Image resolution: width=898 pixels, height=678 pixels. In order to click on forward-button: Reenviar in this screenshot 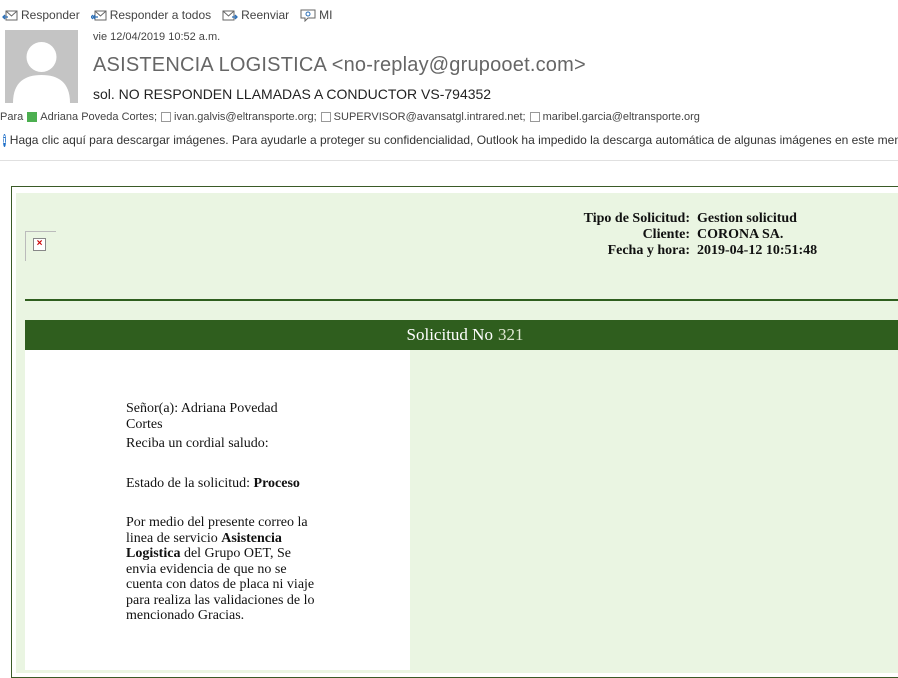, I will do `click(254, 15)`.